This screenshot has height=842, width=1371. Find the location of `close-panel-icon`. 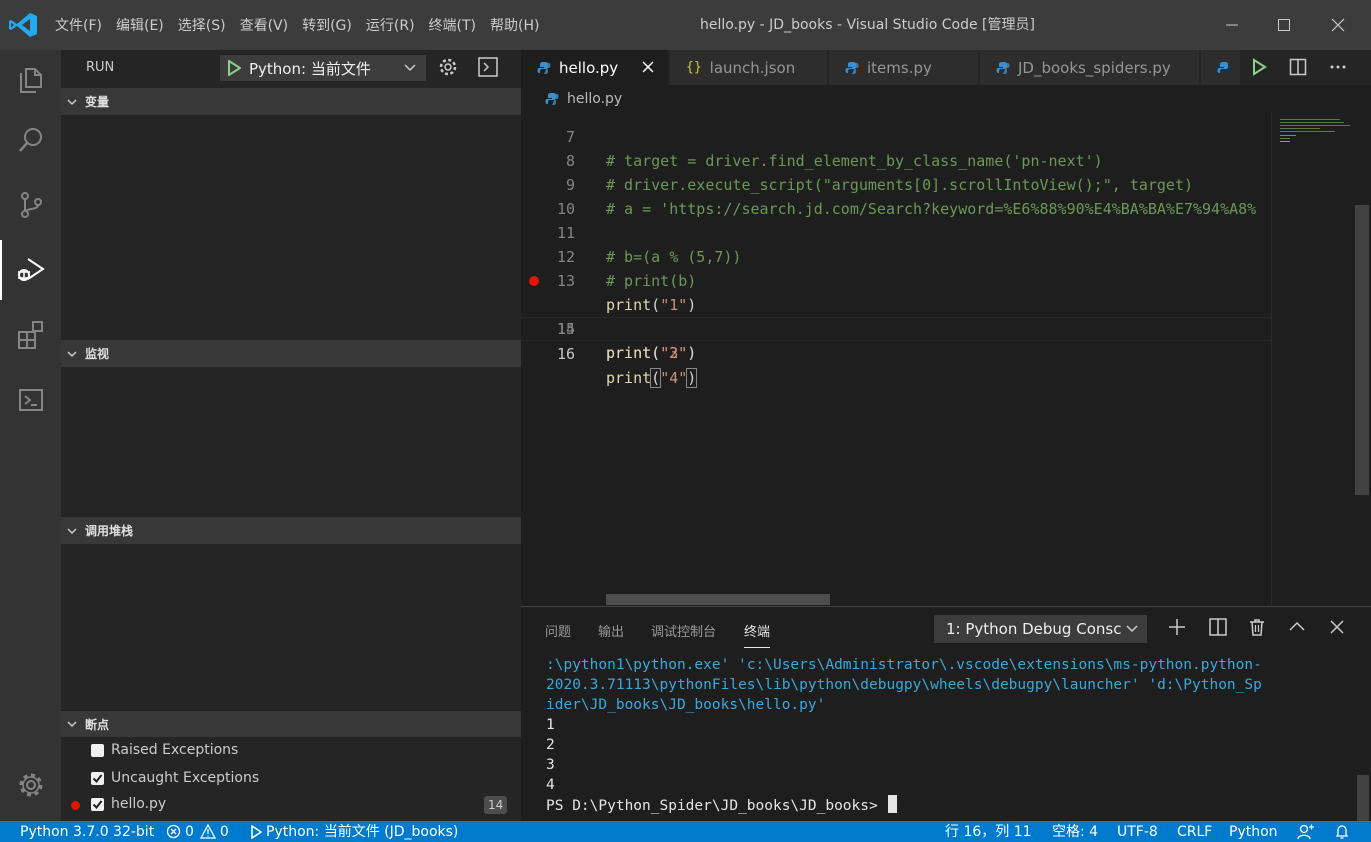

close-panel-icon is located at coordinates (1337, 627).